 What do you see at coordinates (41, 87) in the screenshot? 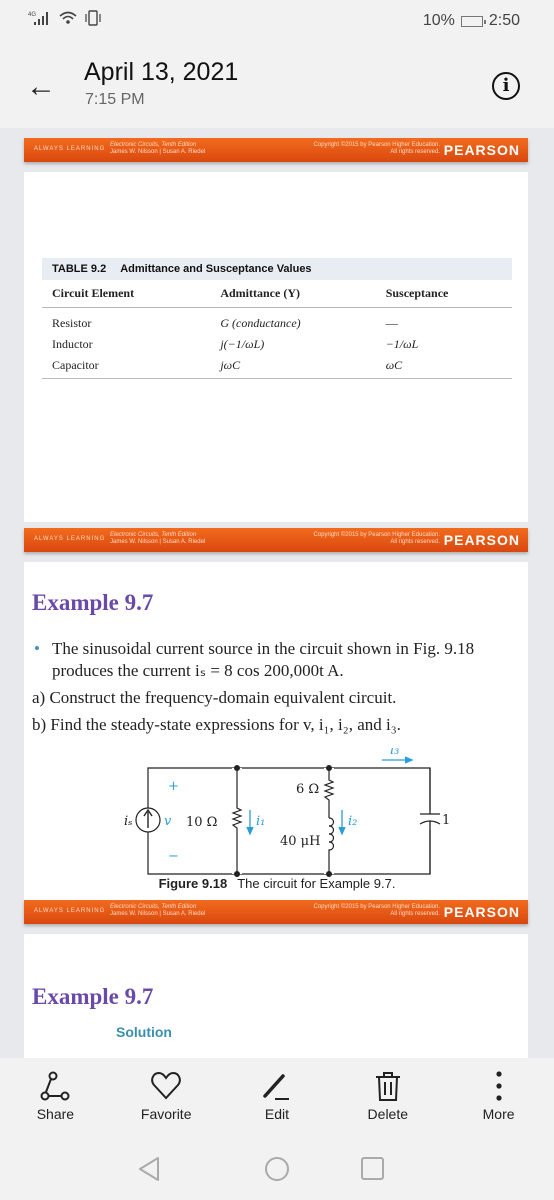
I see `back-arrow-icon: ←` at bounding box center [41, 87].